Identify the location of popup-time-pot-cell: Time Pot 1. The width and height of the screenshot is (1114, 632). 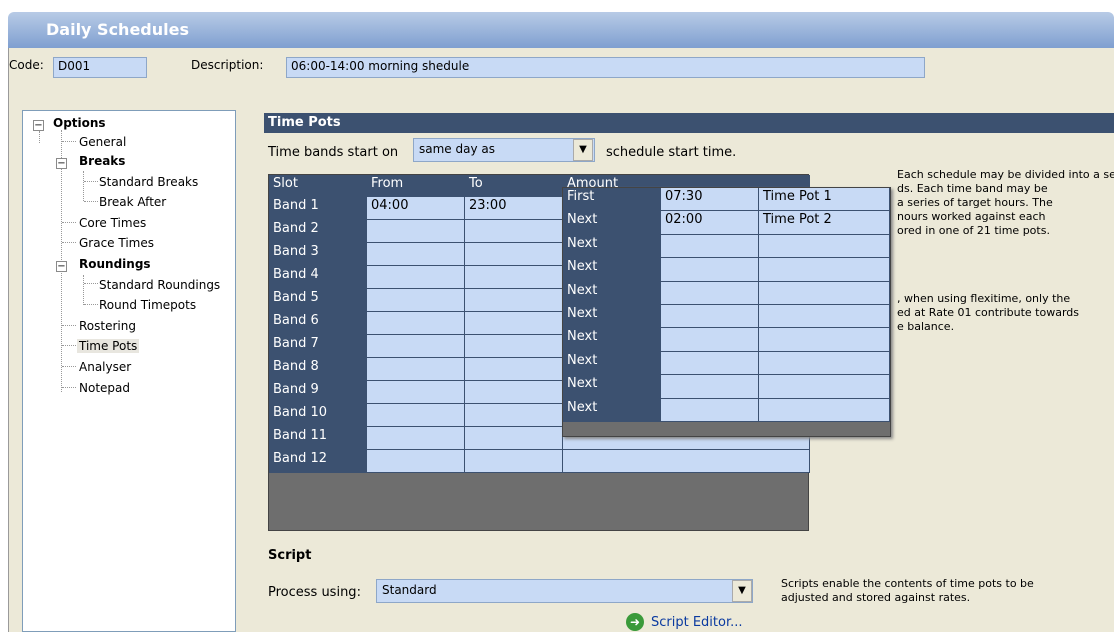
(824, 200).